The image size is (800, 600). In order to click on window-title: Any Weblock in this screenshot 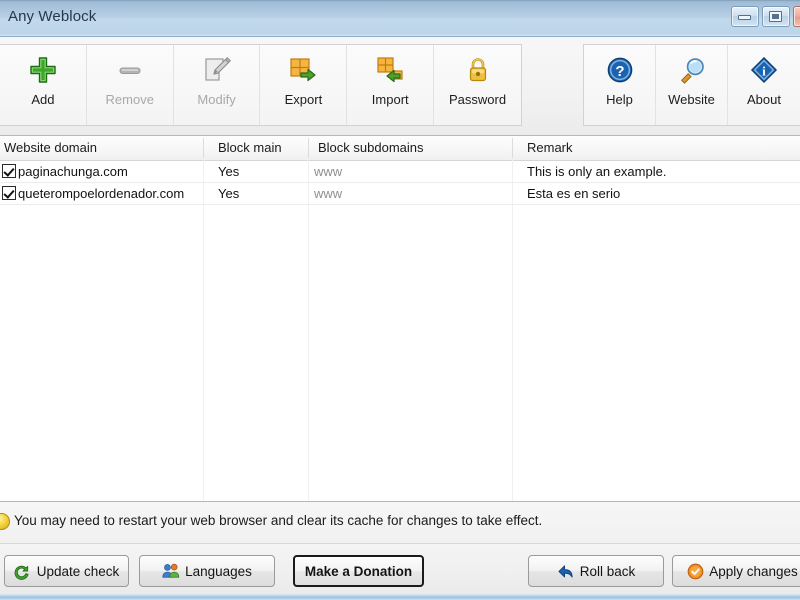, I will do `click(52, 16)`.